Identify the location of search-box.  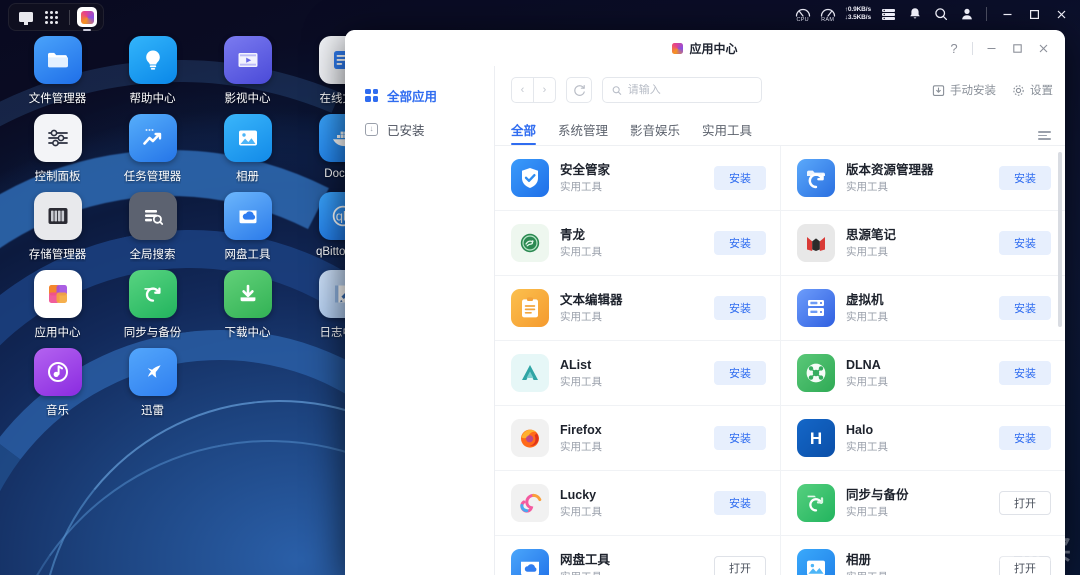
(682, 90).